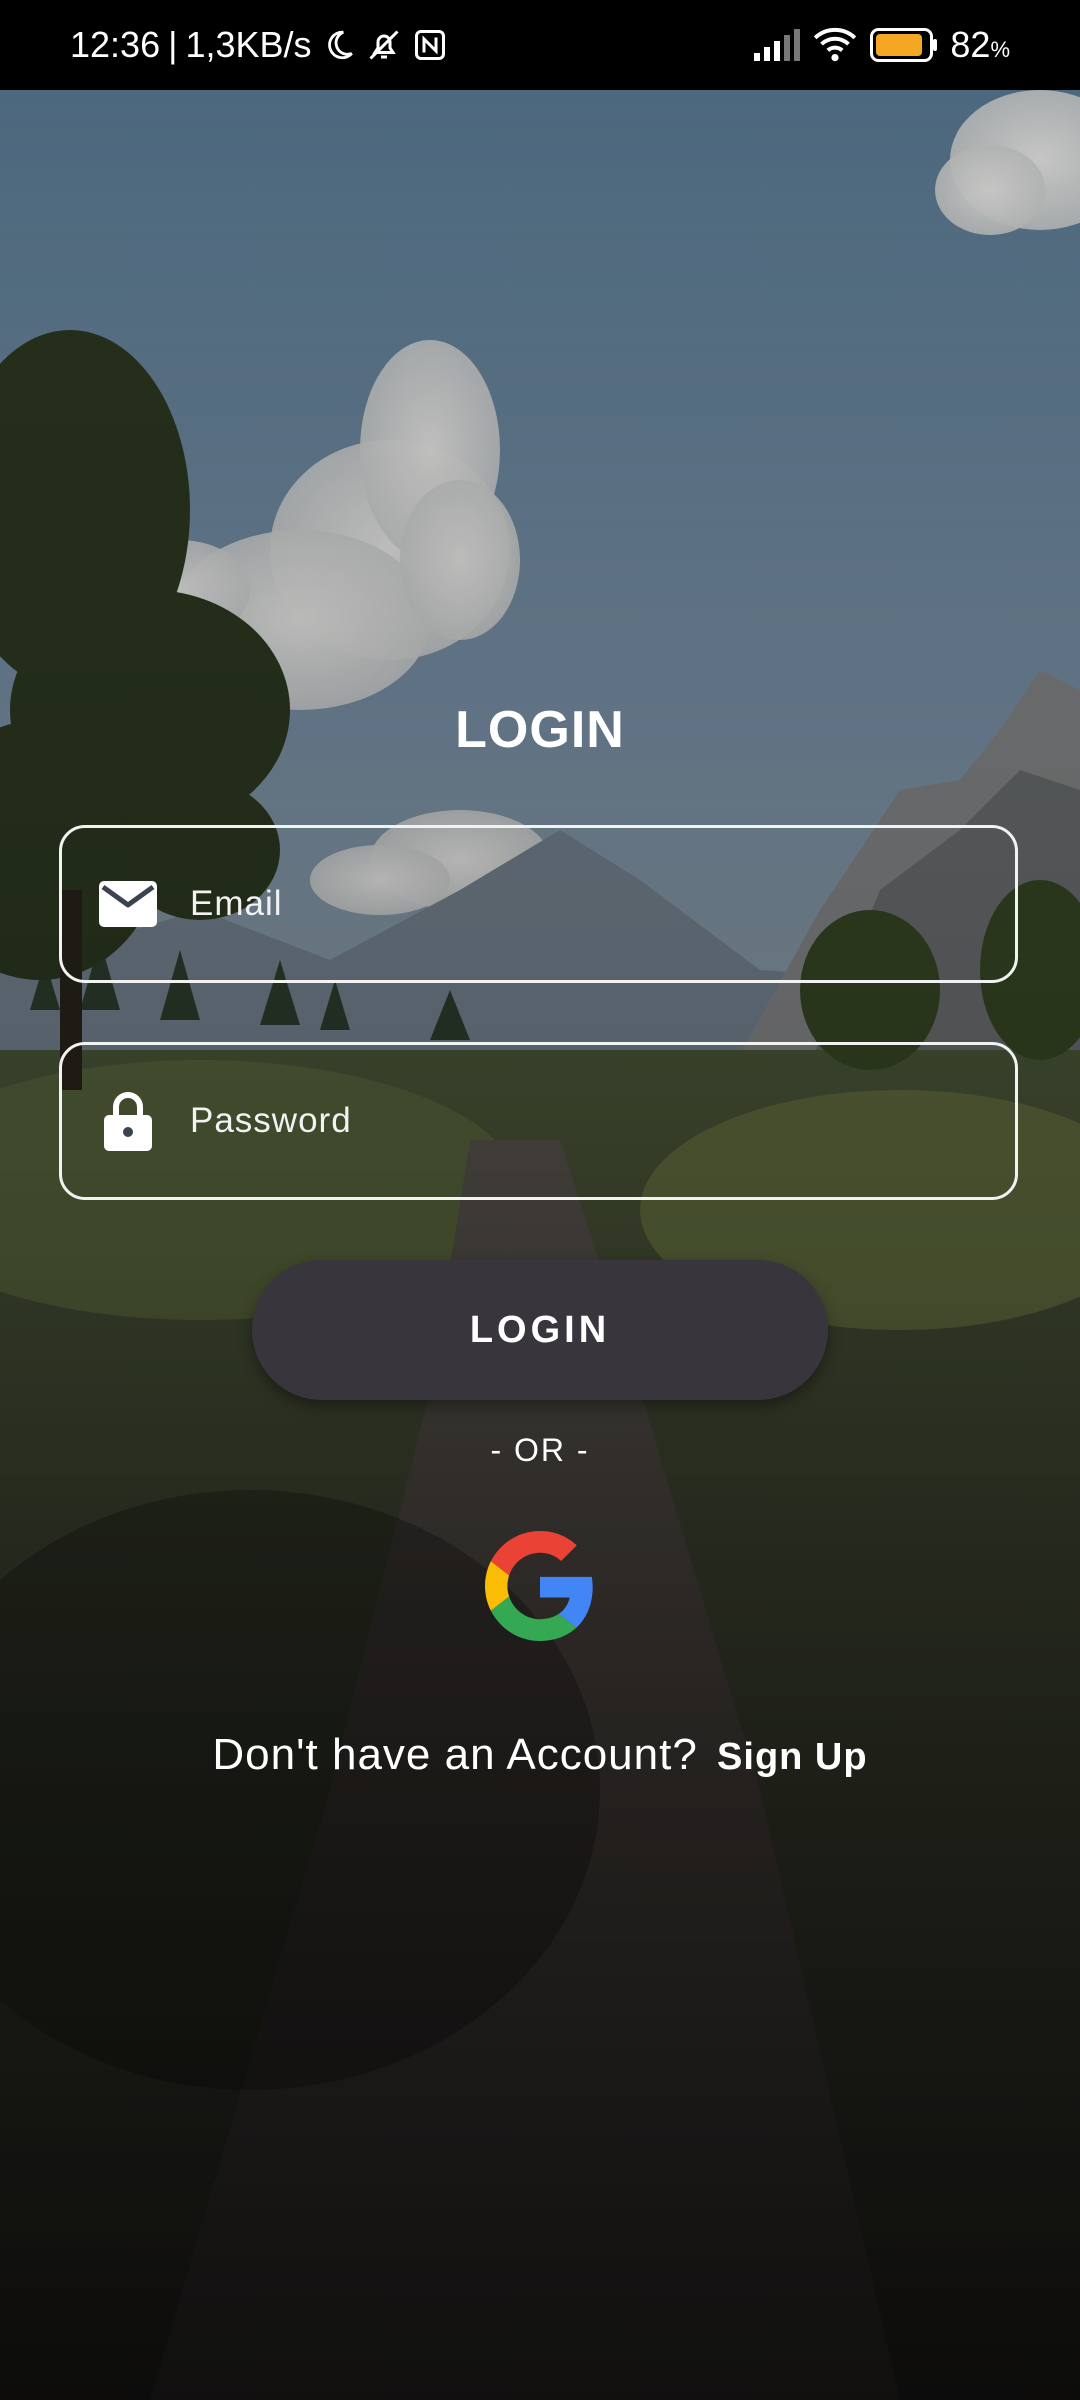 This screenshot has width=1080, height=2400. Describe the element at coordinates (430, 45) in the screenshot. I see `nfc-icon` at that location.